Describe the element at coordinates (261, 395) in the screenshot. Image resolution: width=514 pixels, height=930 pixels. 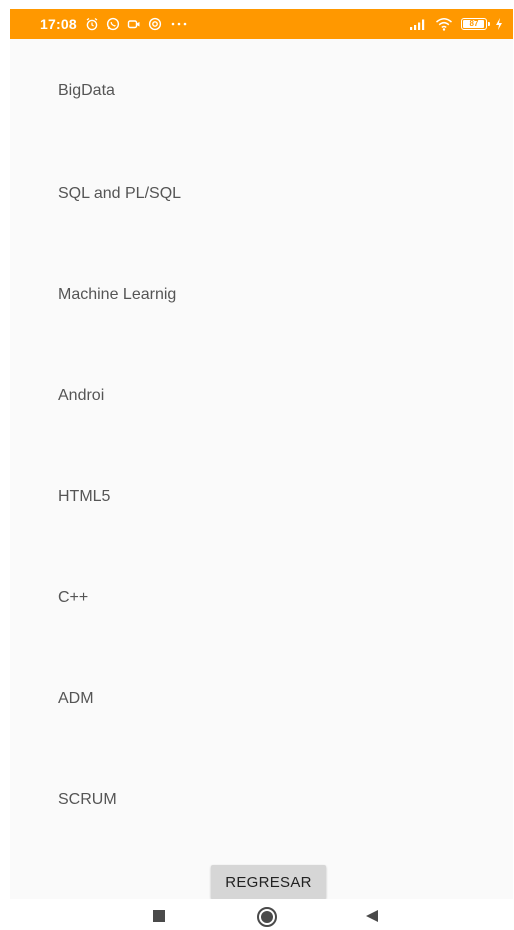
I see `list-item-android: Androi` at that location.